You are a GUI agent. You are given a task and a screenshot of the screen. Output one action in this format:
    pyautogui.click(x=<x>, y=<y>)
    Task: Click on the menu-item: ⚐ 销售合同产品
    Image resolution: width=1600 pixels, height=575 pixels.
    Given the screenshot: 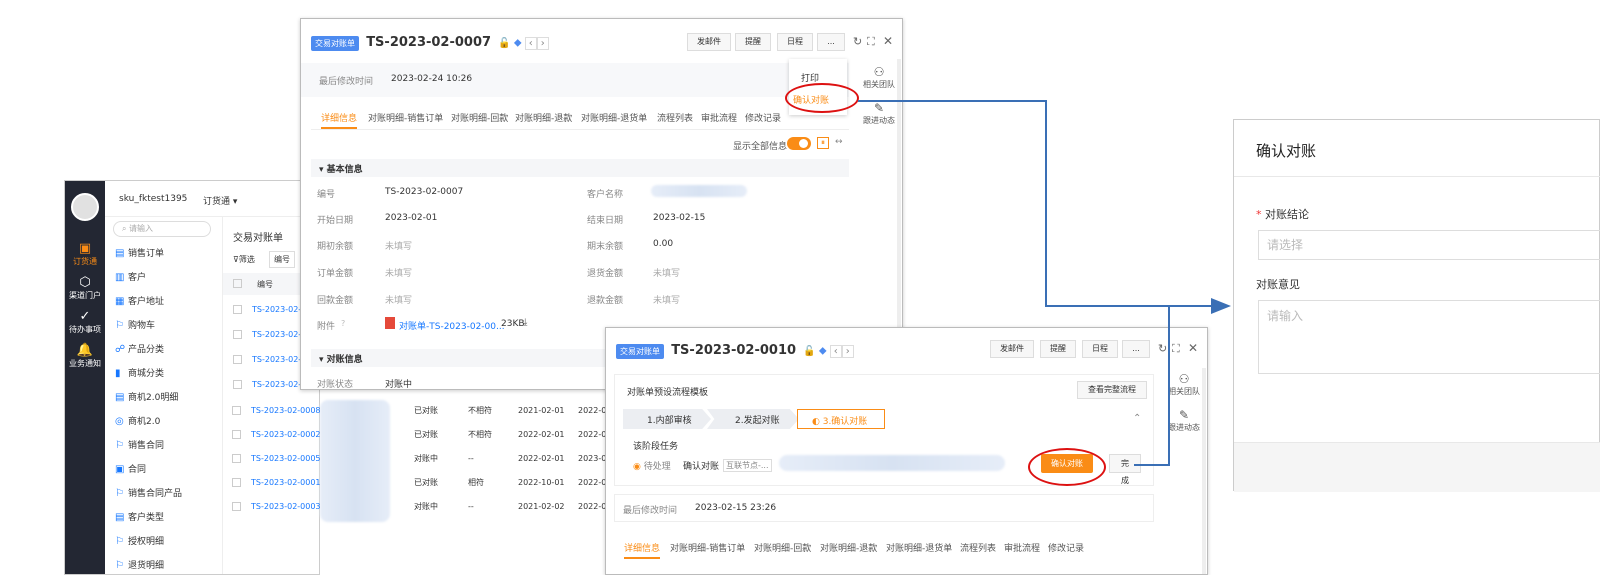 What is the action you would take?
    pyautogui.click(x=148, y=494)
    